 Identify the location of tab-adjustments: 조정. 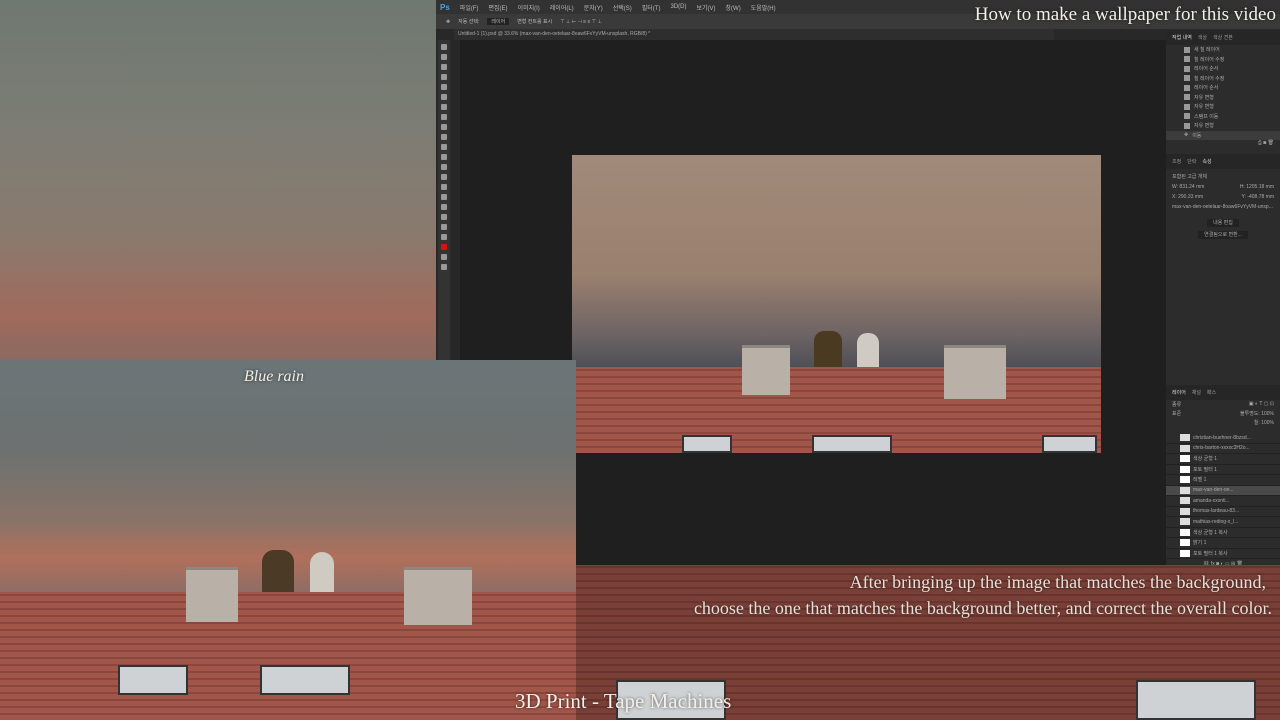
(1176, 161).